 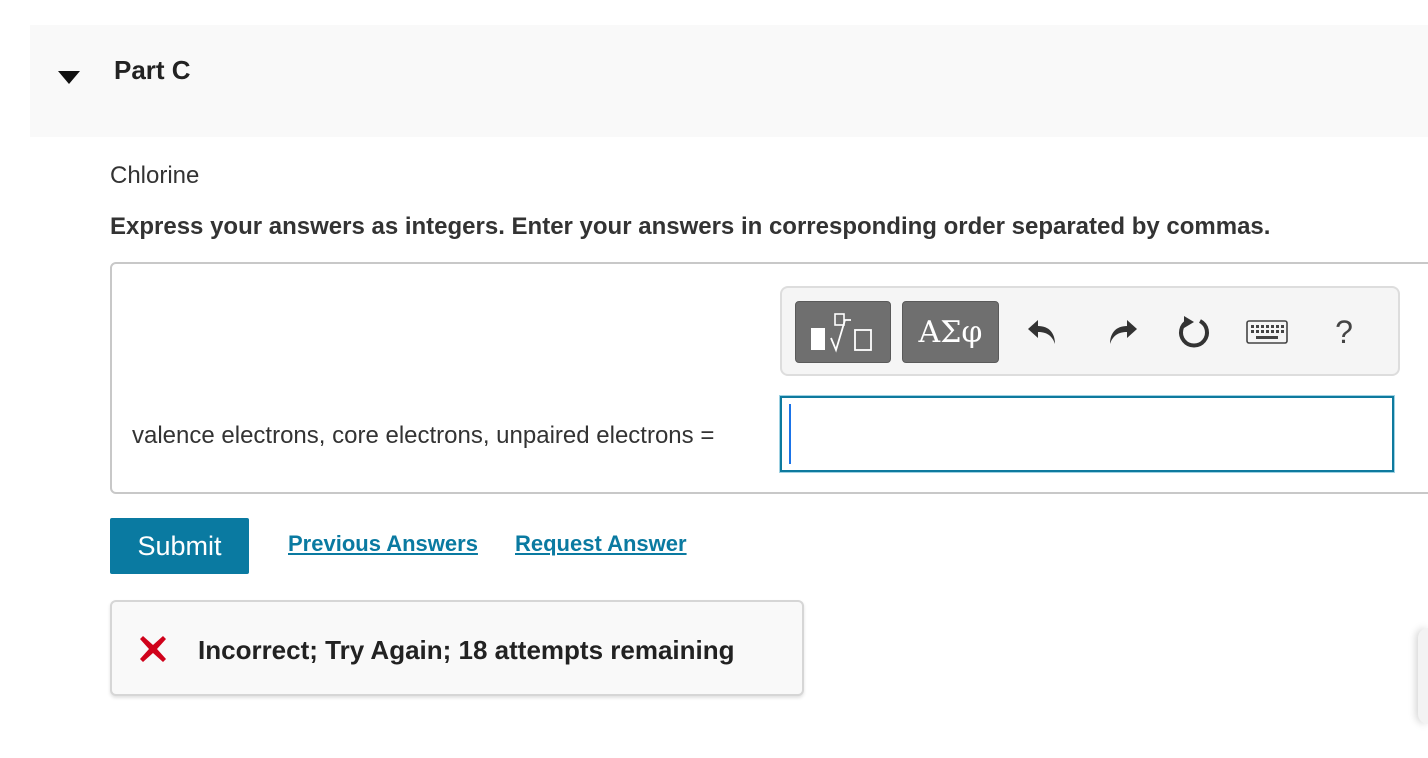 I want to click on templates-button, so click(x=843, y=332).